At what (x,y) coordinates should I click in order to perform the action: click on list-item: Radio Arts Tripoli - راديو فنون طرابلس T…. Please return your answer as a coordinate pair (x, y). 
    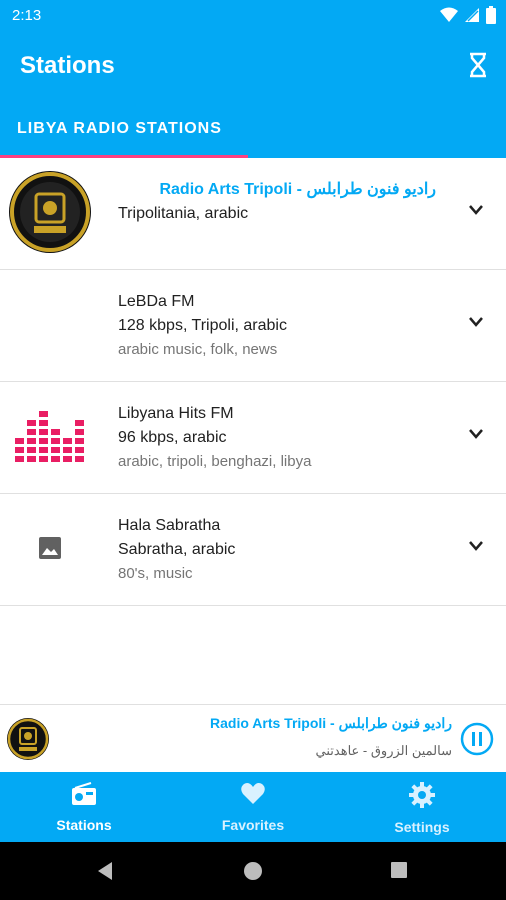
    Looking at the image, I should click on (253, 214).